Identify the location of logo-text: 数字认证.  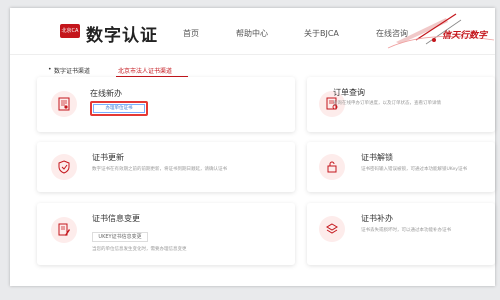
(122, 33).